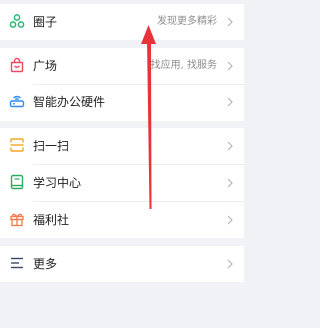  What do you see at coordinates (17, 220) in the screenshot?
I see `gift-icon` at bounding box center [17, 220].